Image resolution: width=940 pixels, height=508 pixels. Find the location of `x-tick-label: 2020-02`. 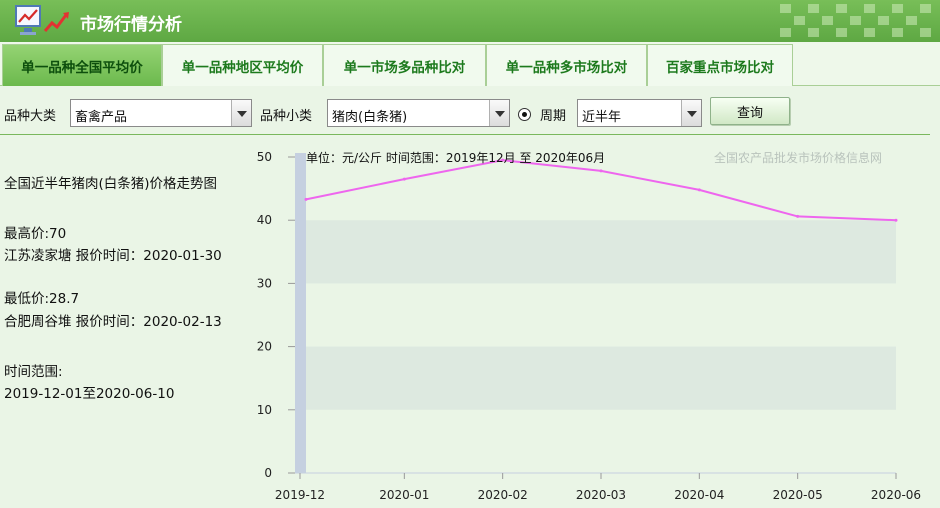

x-tick-label: 2020-02 is located at coordinates (503, 495).